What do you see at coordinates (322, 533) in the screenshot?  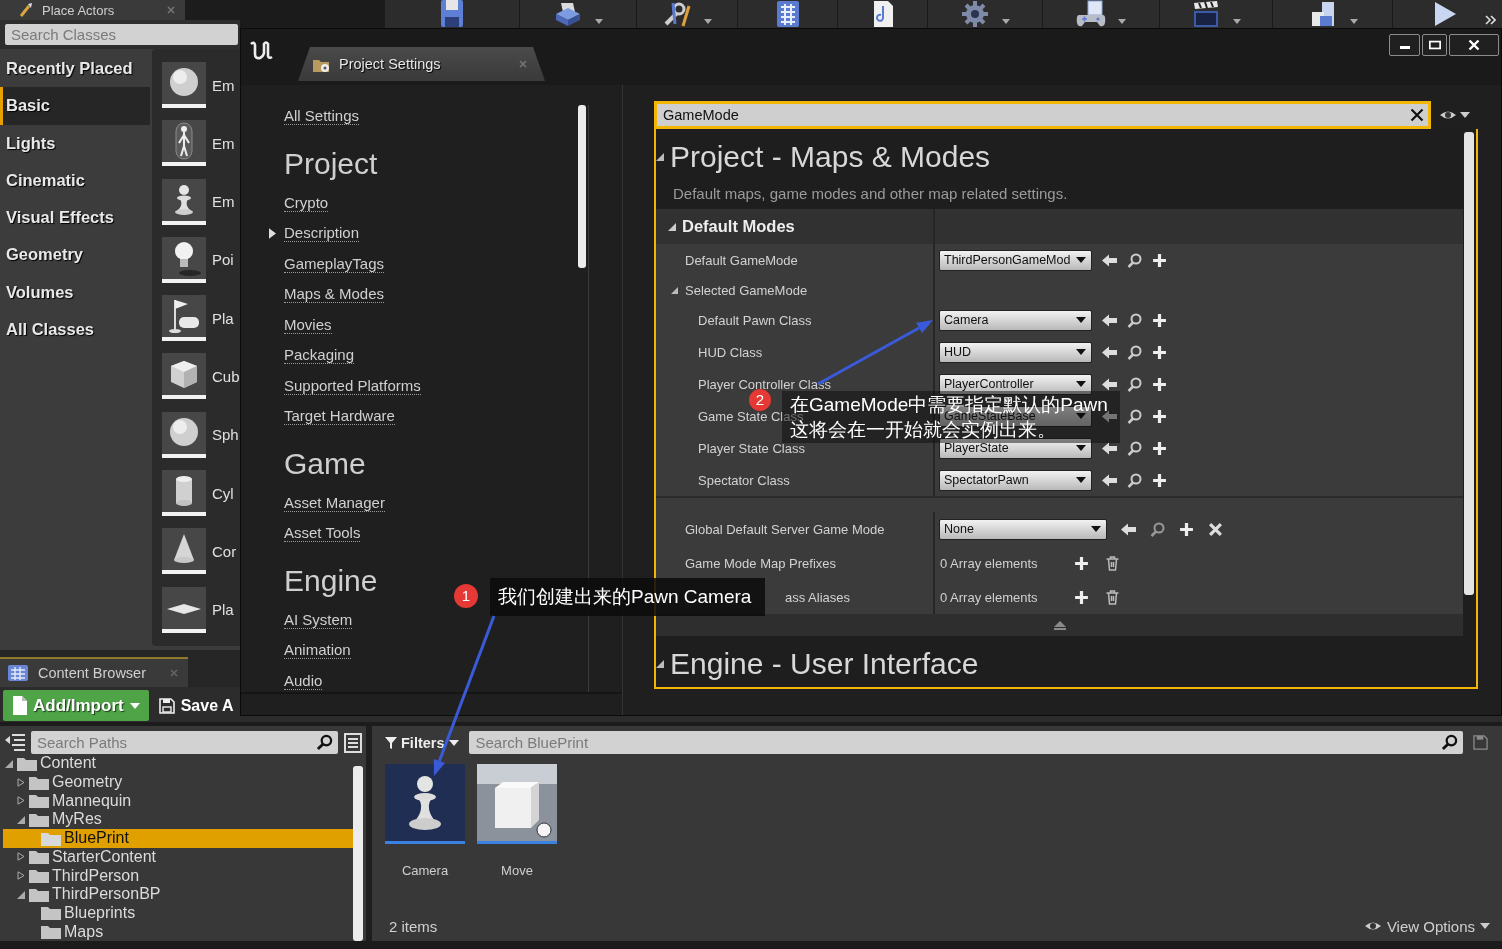 I see `settings-link: Asset Tools` at bounding box center [322, 533].